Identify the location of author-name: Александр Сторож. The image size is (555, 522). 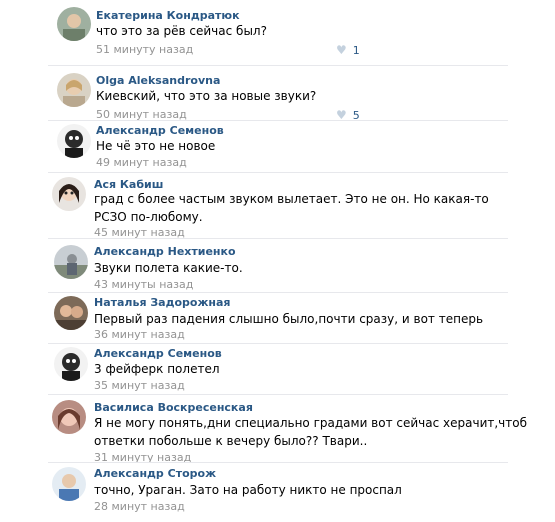
(155, 473).